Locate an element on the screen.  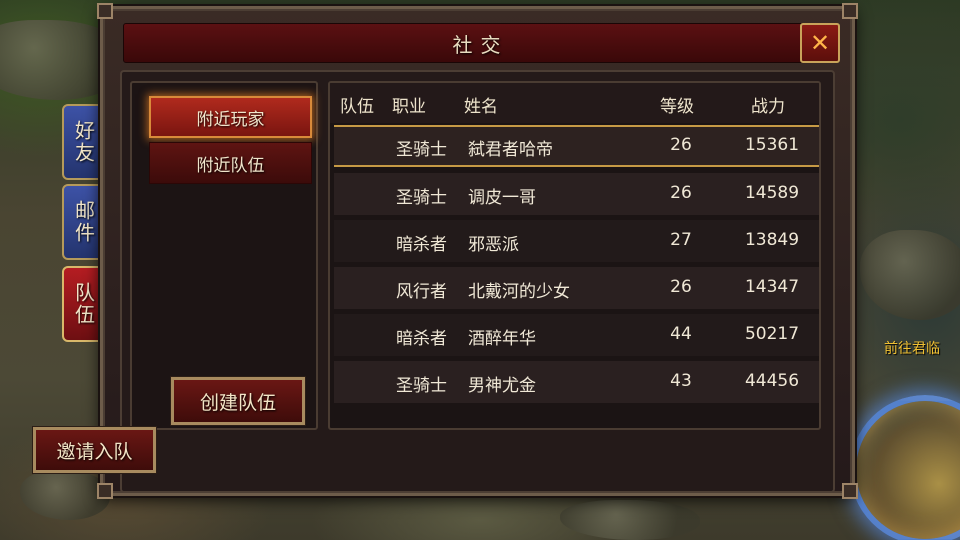
header-job: 职业 is located at coordinates (409, 107).